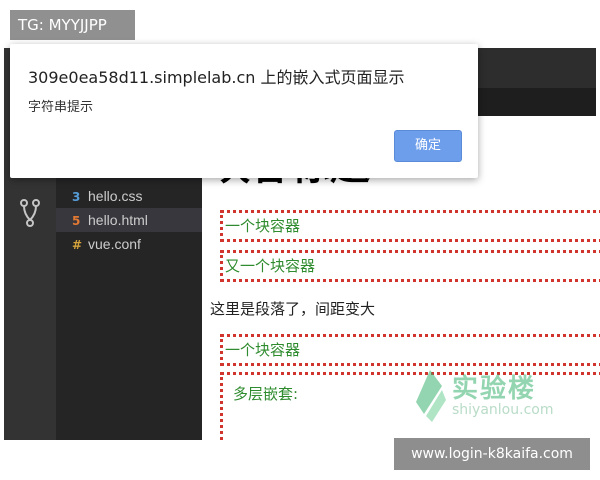 Image resolution: width=600 pixels, height=480 pixels. Describe the element at coordinates (266, 394) in the screenshot. I see `nested-label: 多层嵌套:` at that location.